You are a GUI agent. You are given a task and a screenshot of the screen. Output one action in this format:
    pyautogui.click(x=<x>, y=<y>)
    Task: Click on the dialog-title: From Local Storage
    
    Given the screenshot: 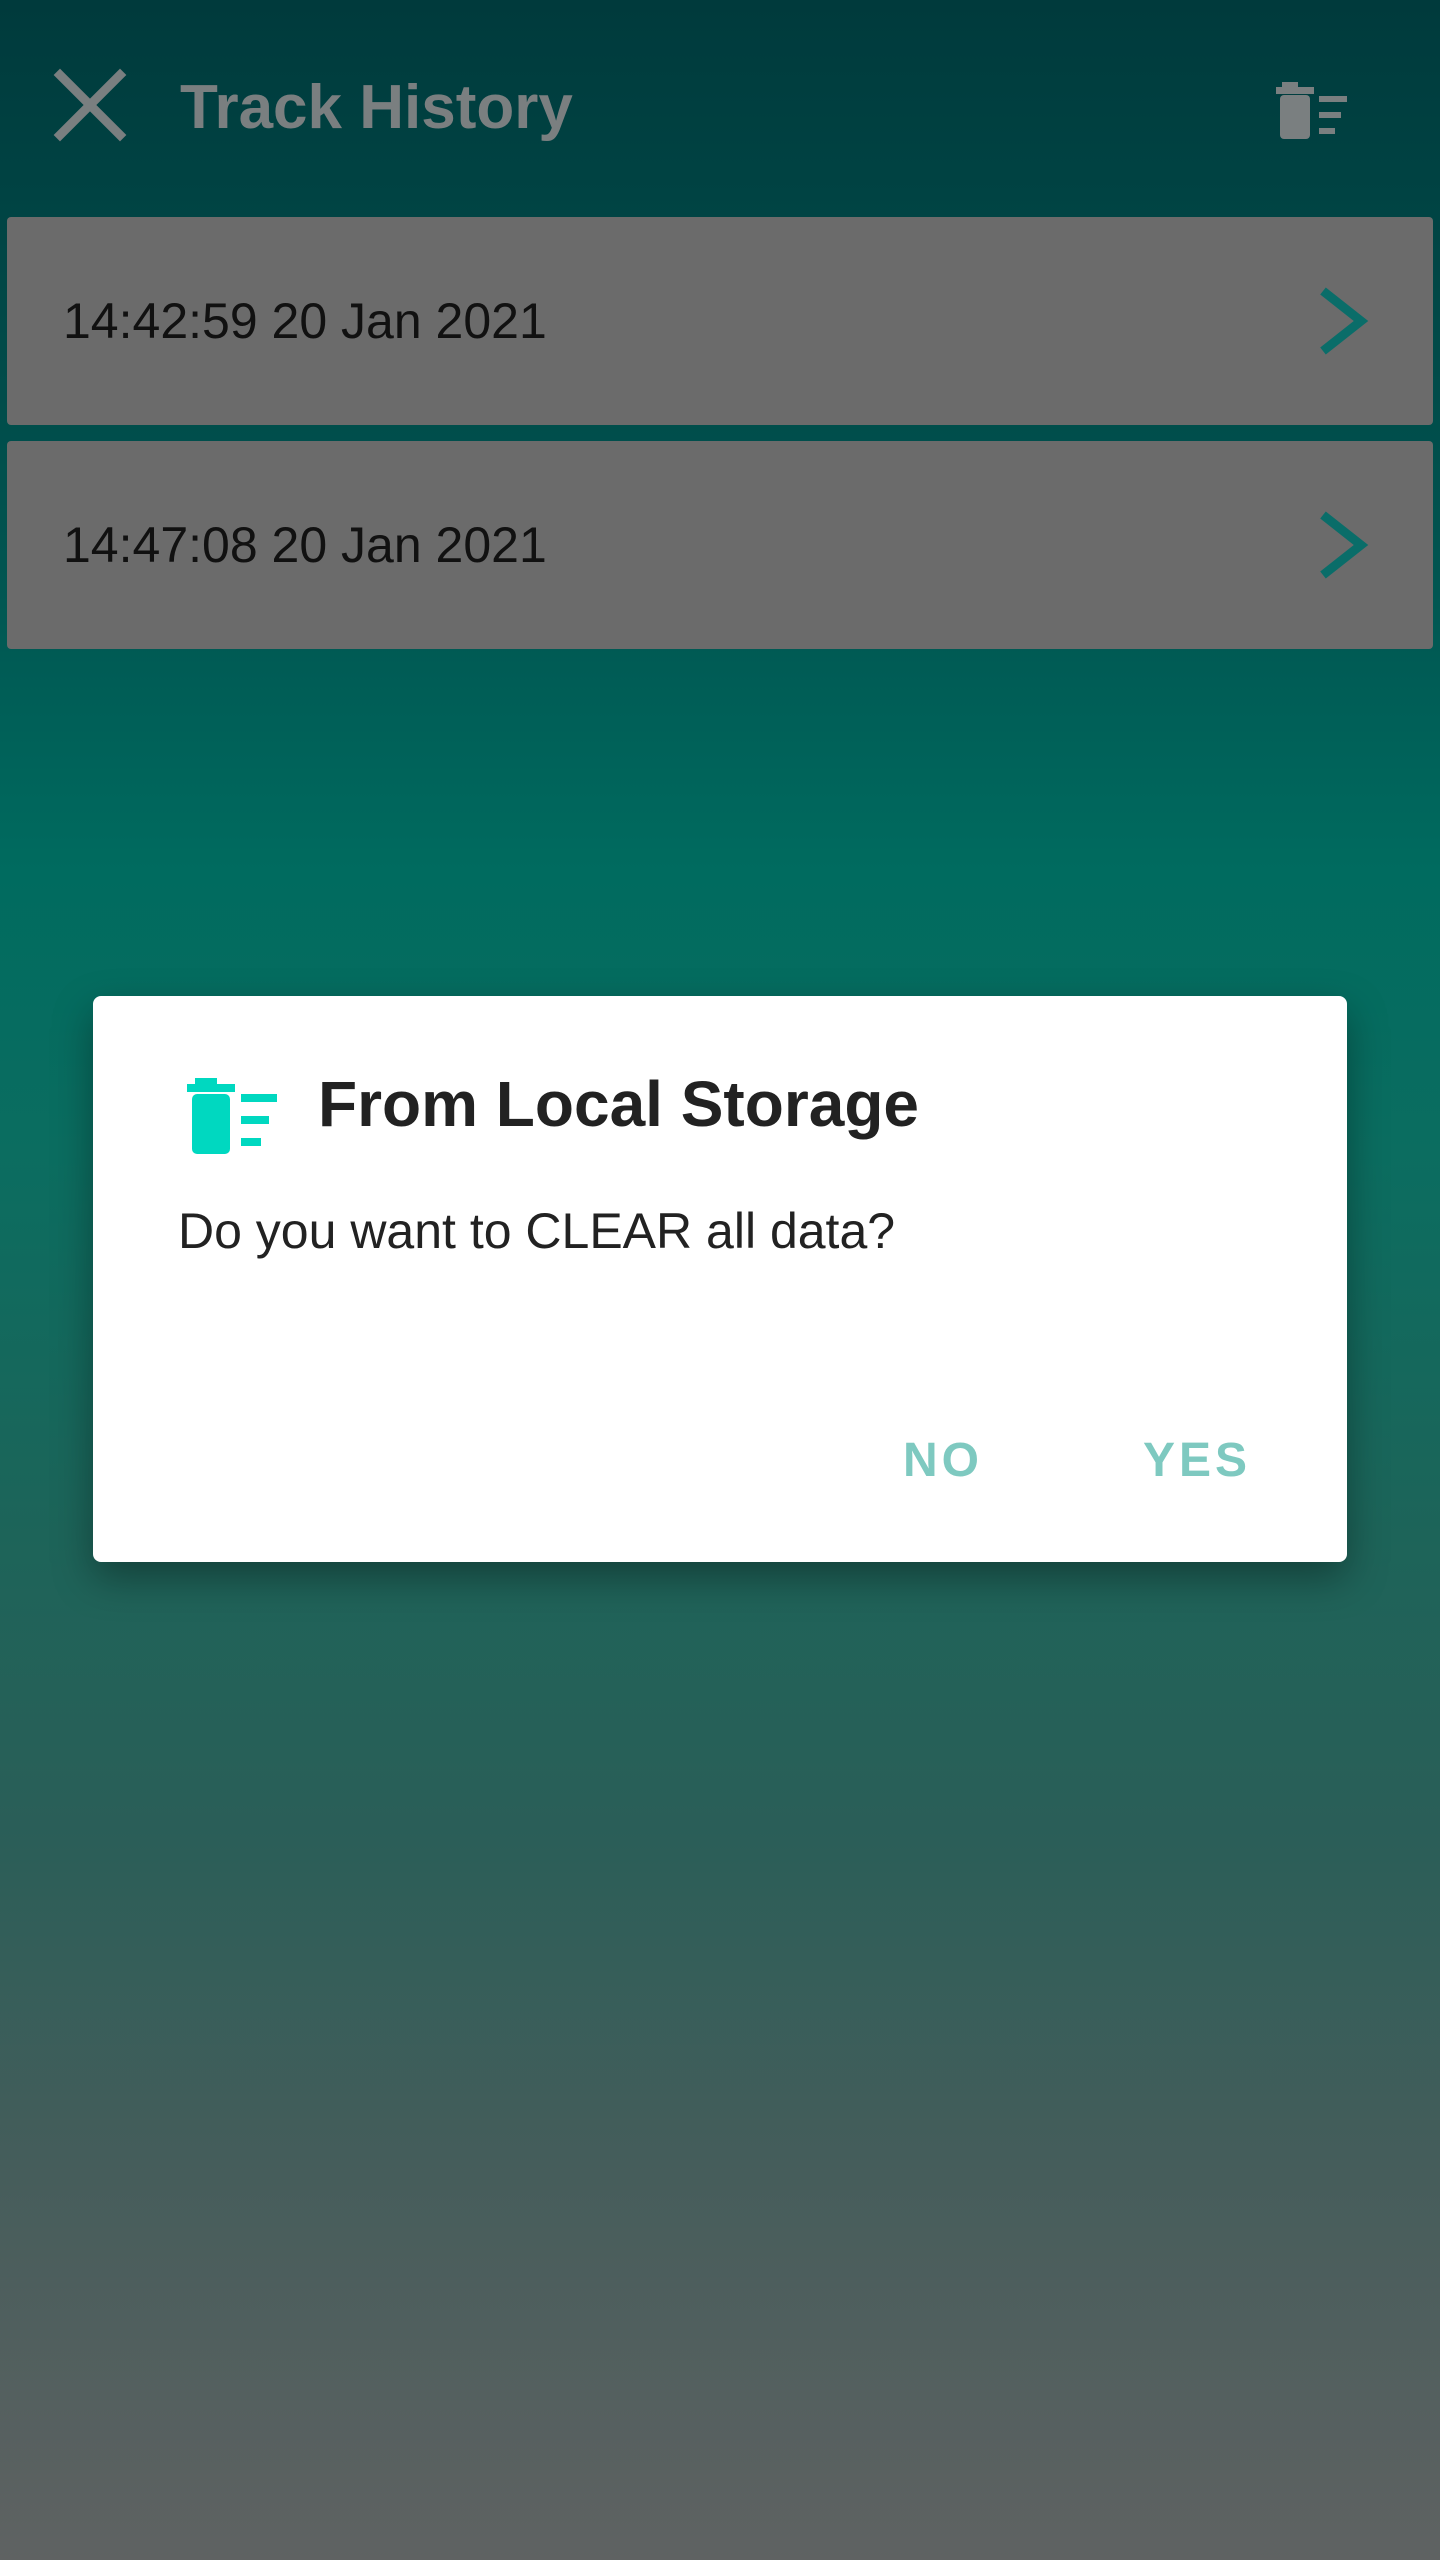 What is the action you would take?
    pyautogui.click(x=618, y=1104)
    